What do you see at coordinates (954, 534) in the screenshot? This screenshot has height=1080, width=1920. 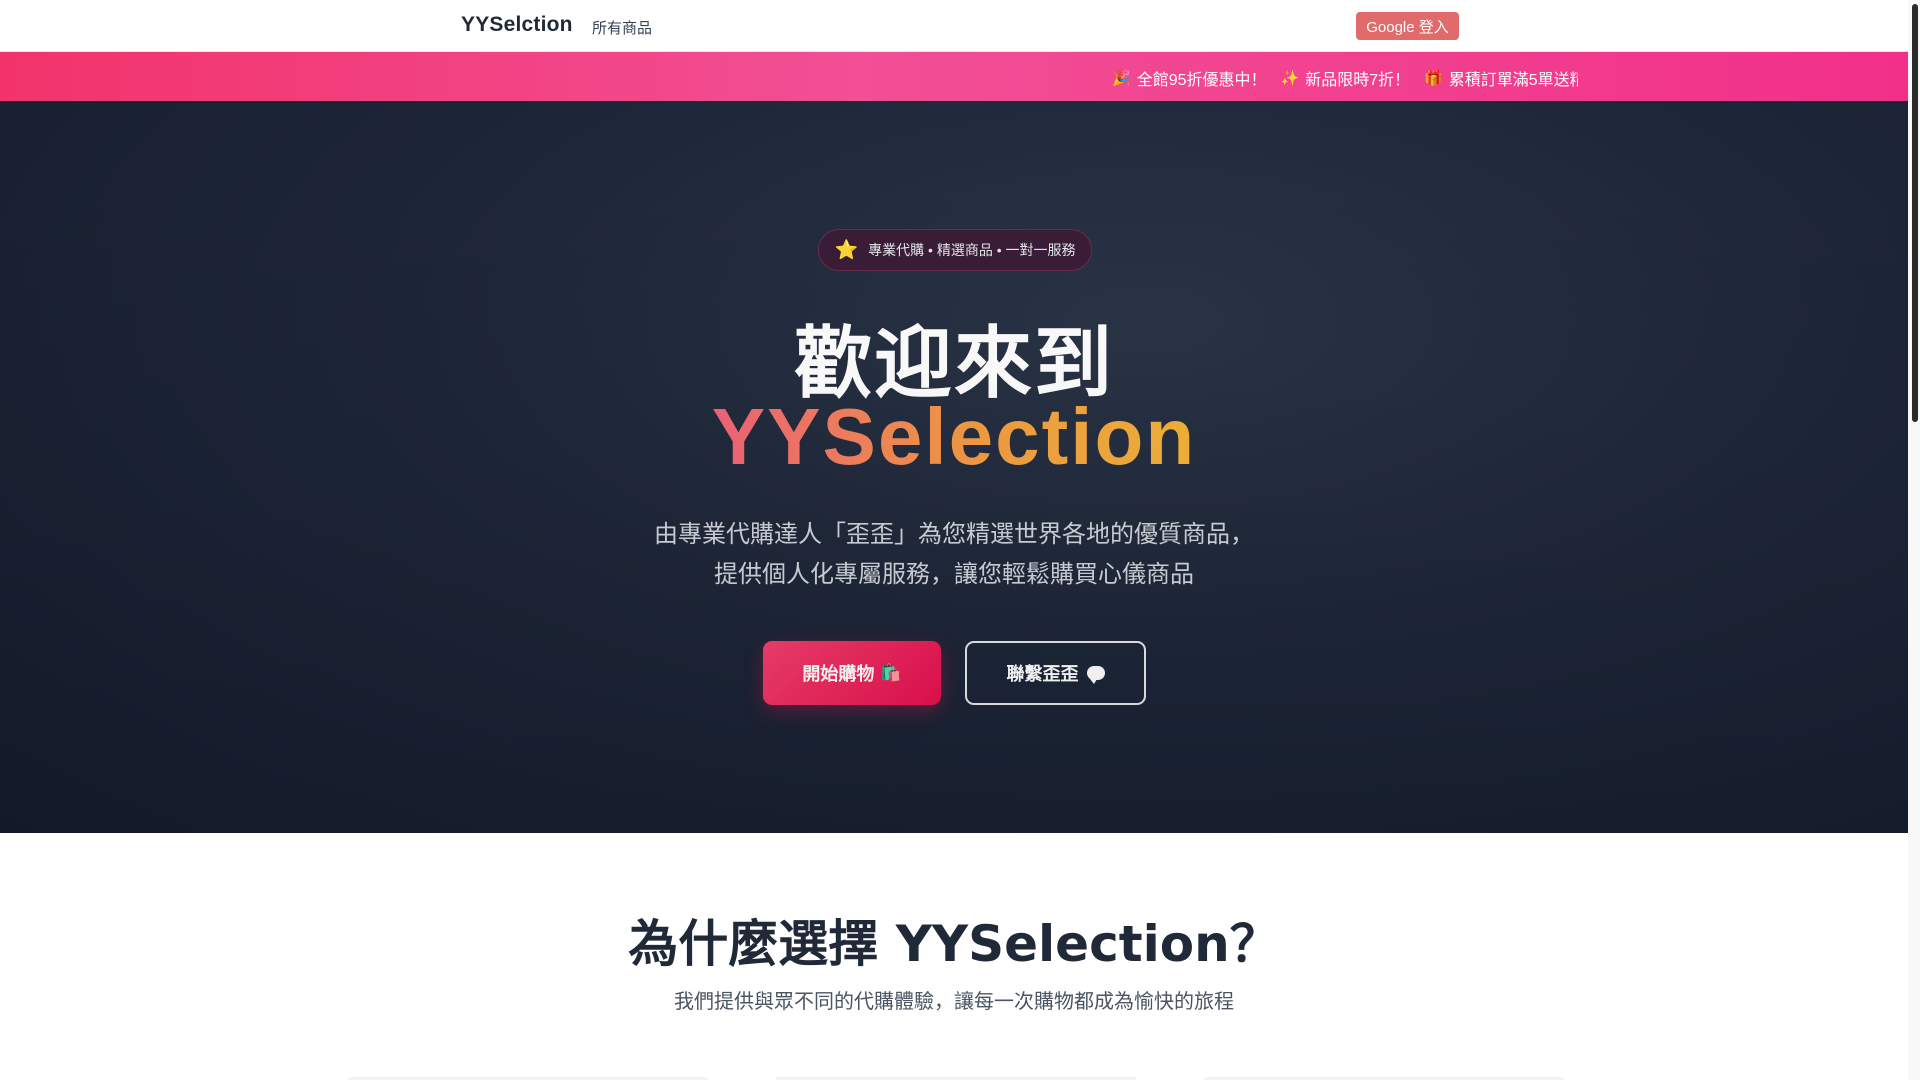 I see `hero-subtitle-line: 由專業代購達人「歪歪」為您精選世界各地的優質商品，` at bounding box center [954, 534].